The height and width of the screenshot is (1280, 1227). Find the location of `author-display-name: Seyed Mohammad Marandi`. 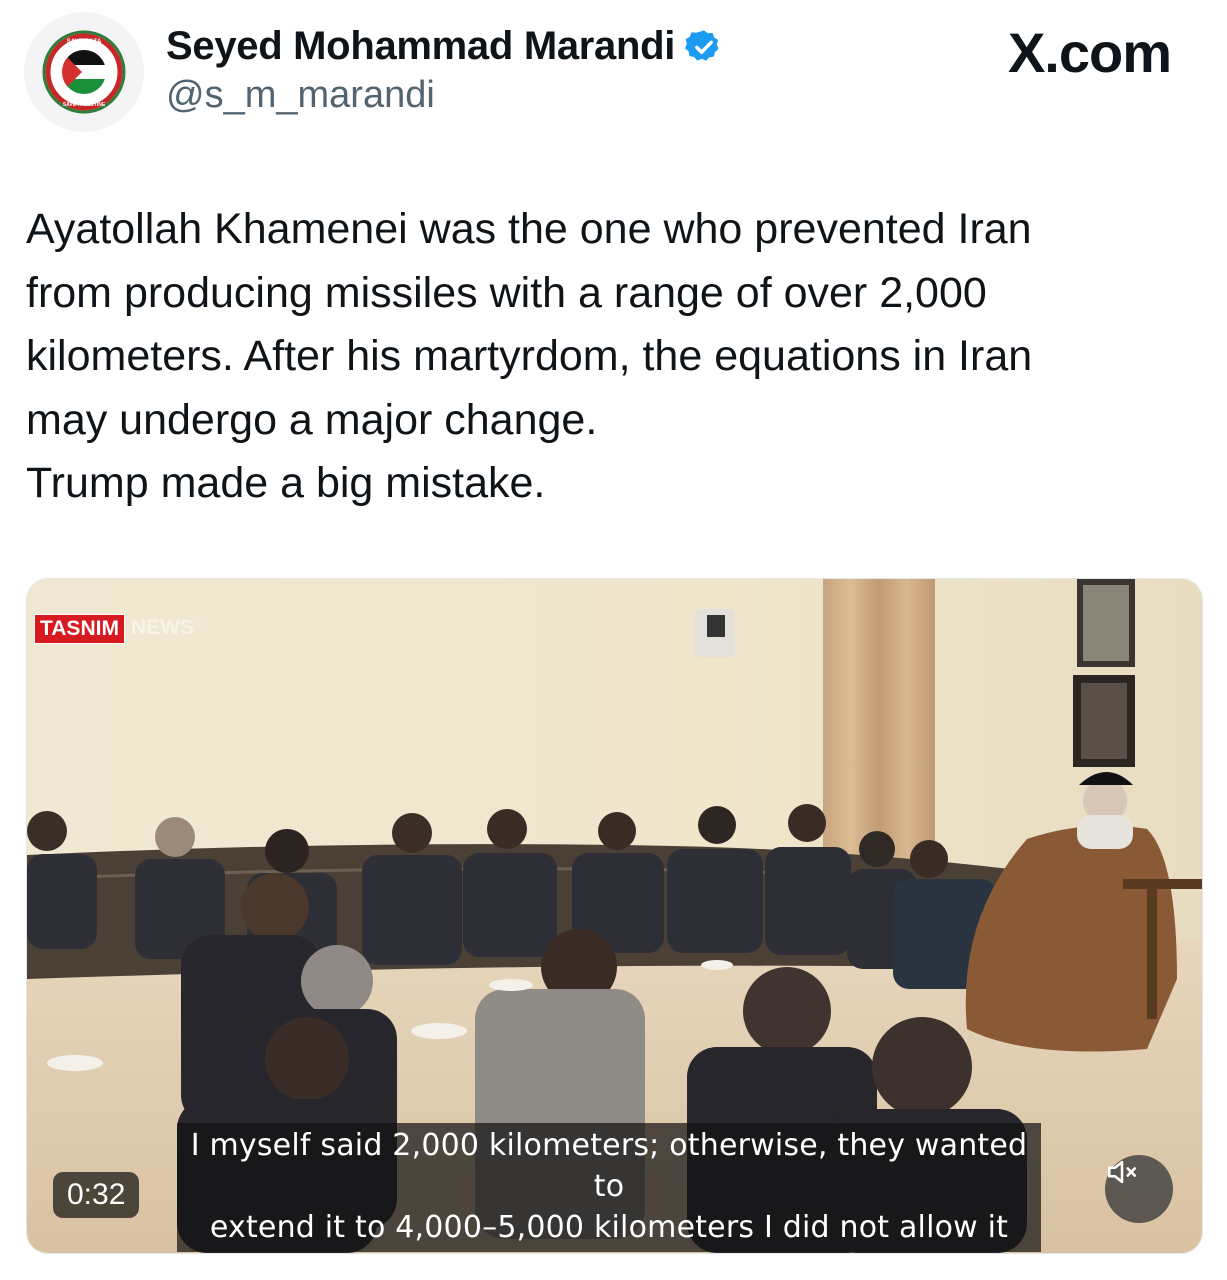

author-display-name: Seyed Mohammad Marandi is located at coordinates (420, 46).